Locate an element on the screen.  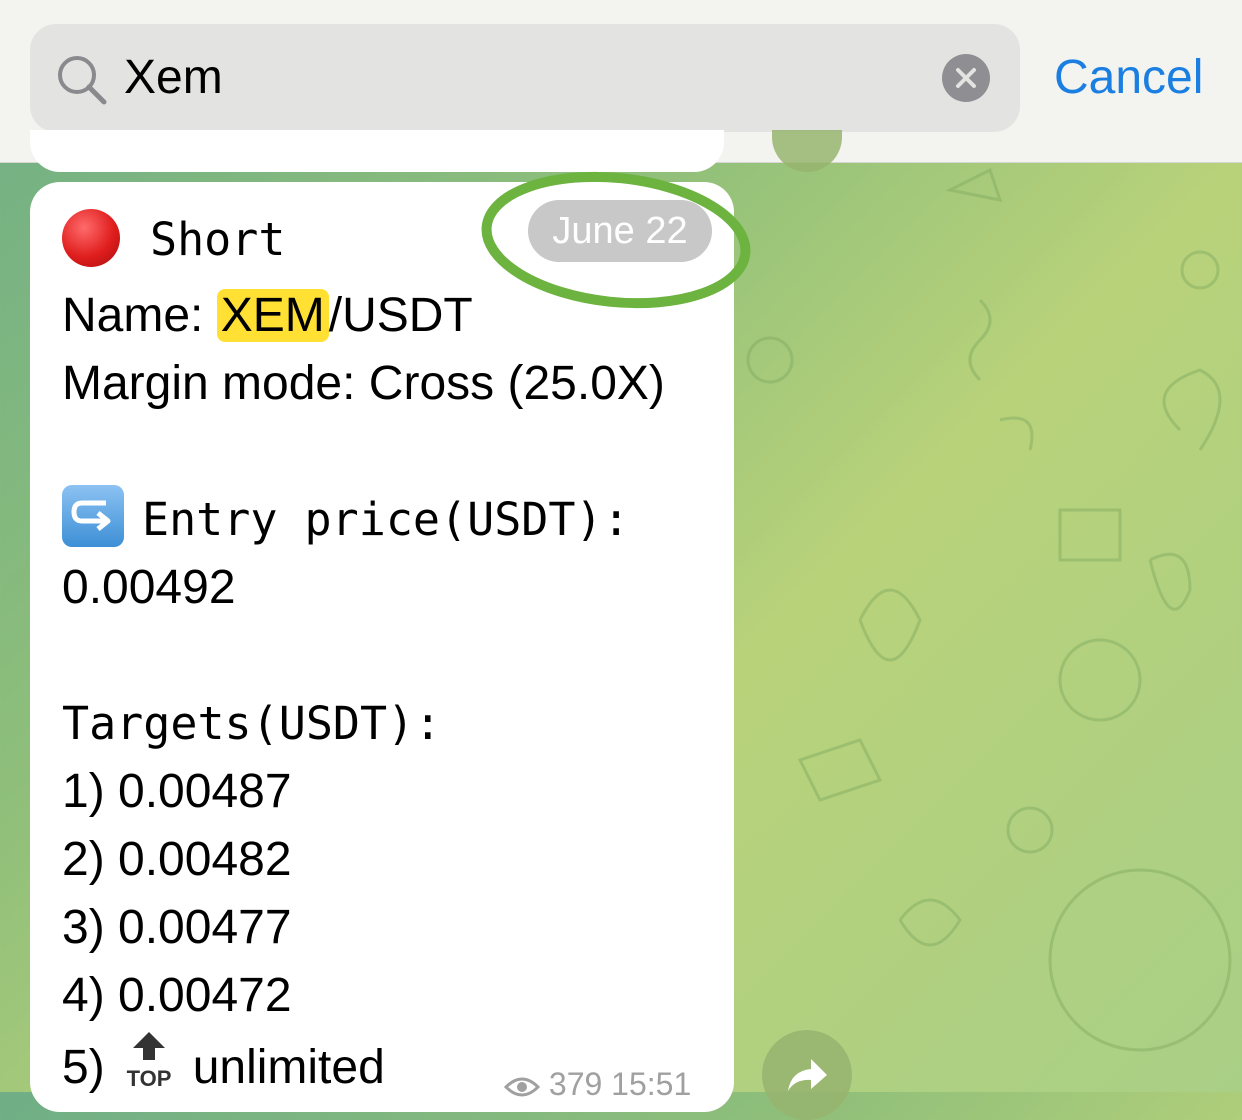
red-circle-icon is located at coordinates (91, 238).